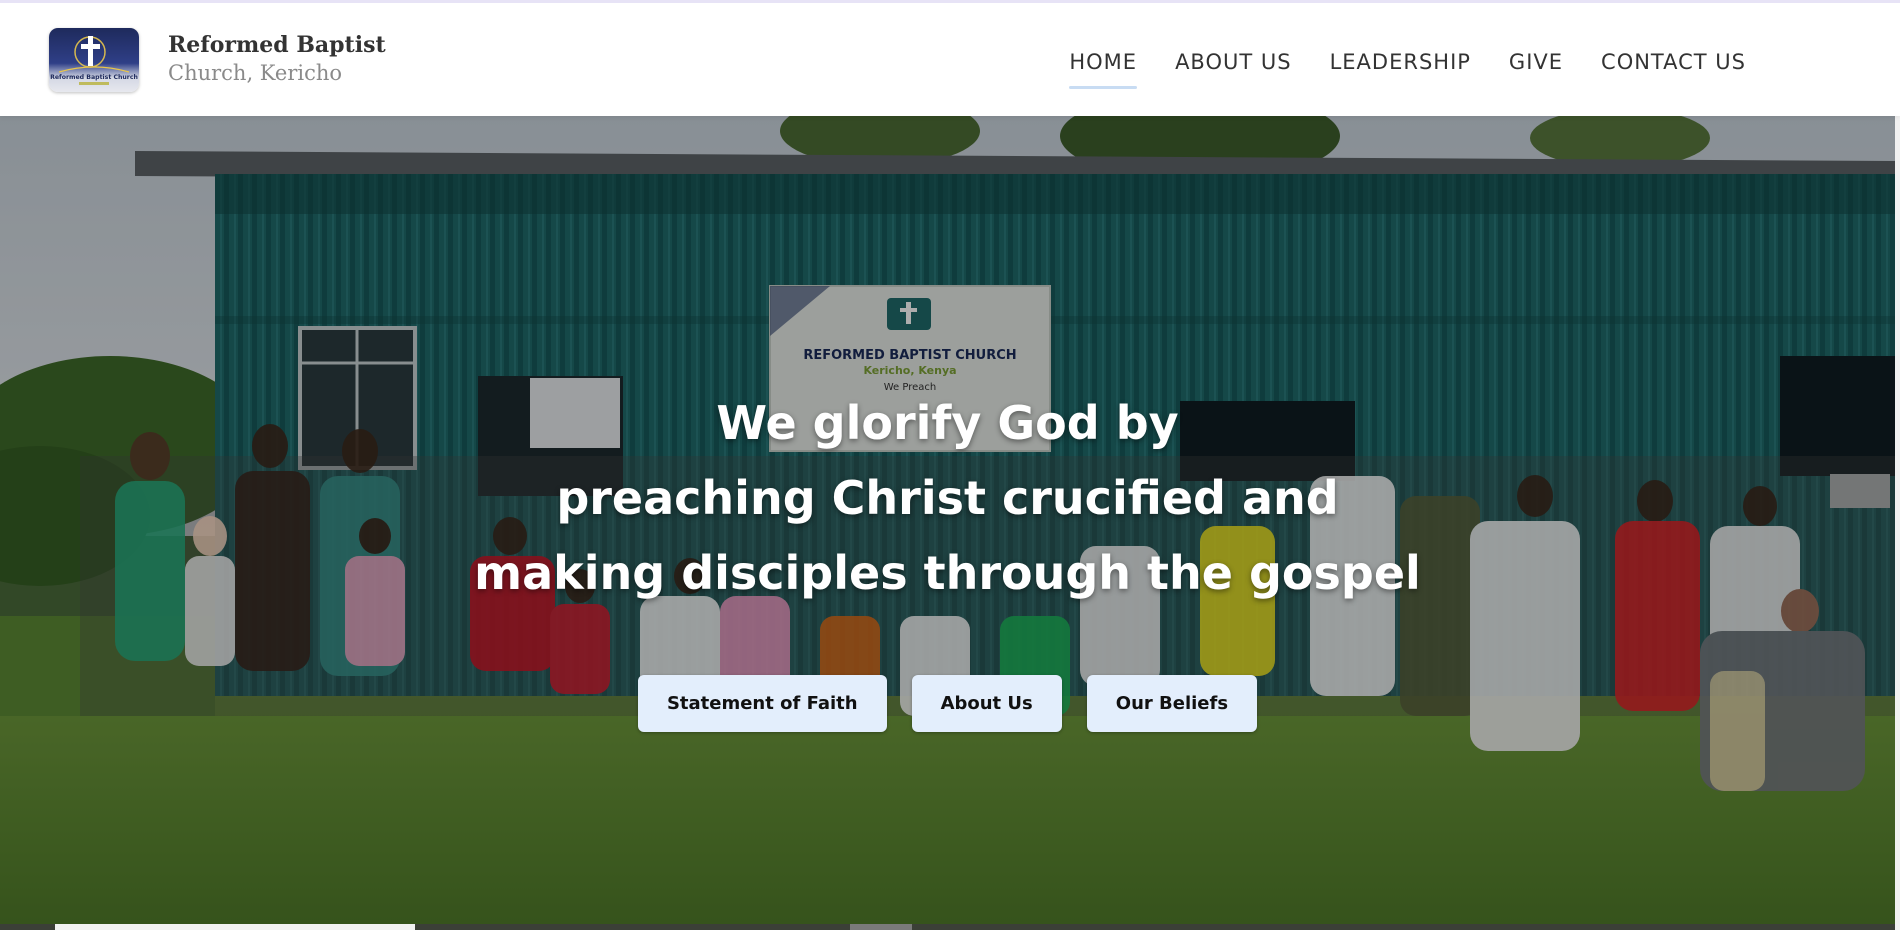  Describe the element at coordinates (1897, 523) in the screenshot. I see `page-scrollbar` at that location.